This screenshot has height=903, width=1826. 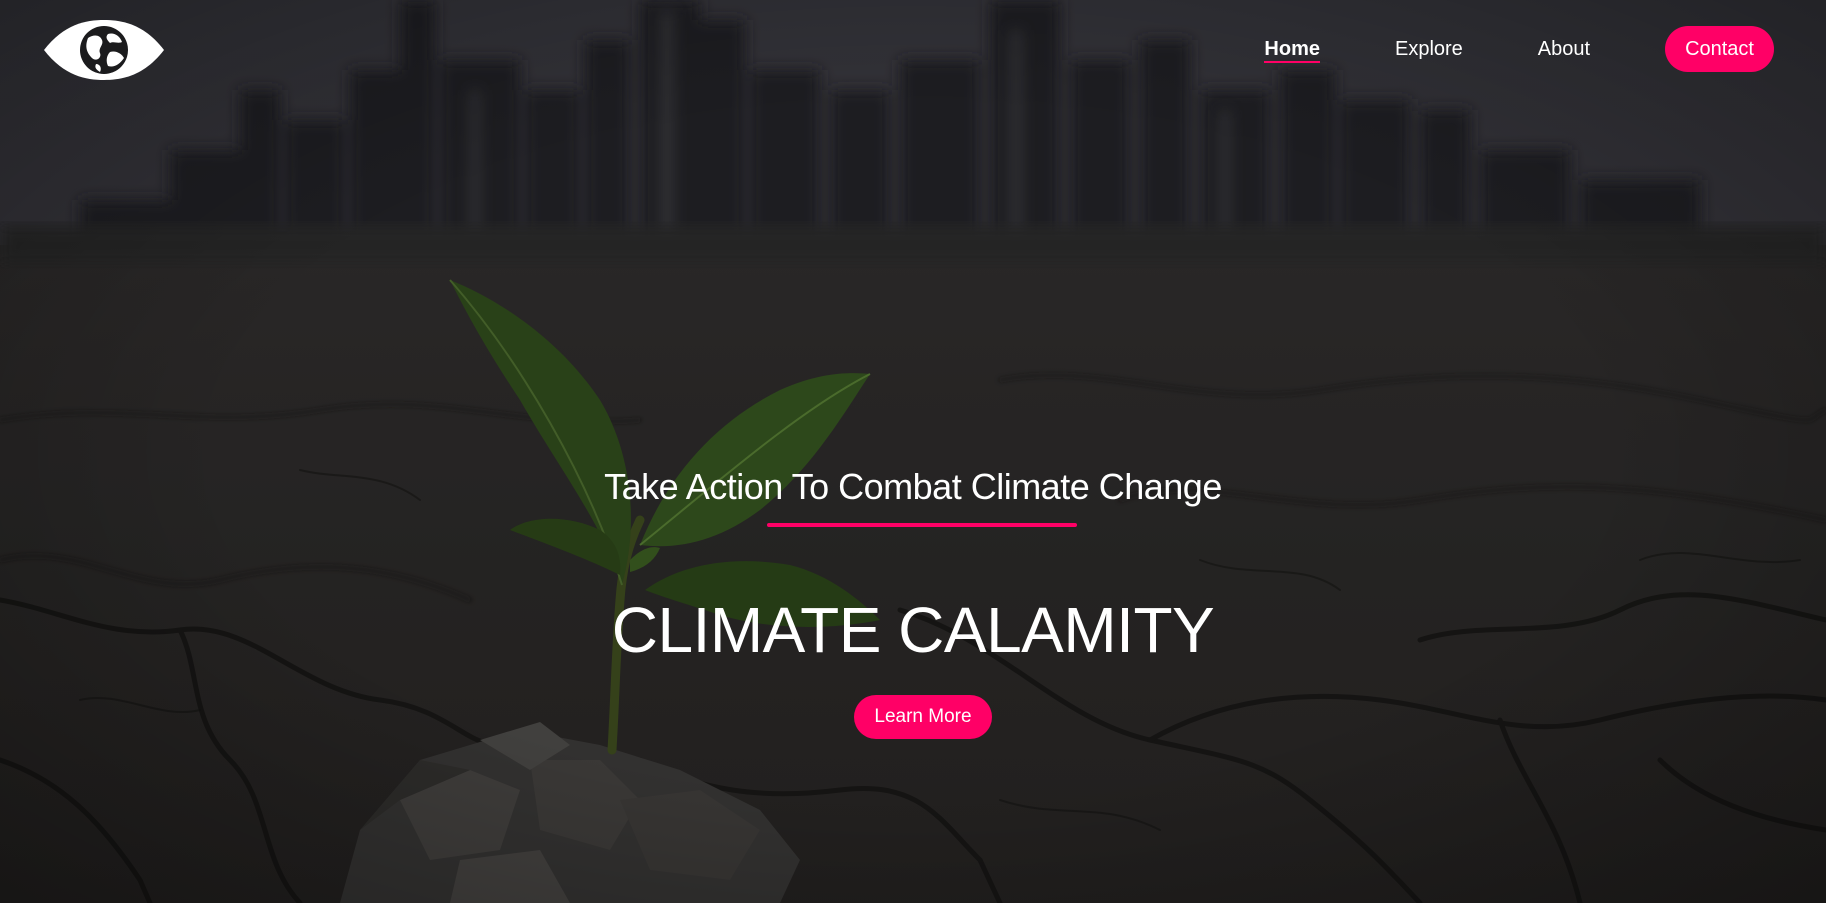 I want to click on logo, so click(x=104, y=50).